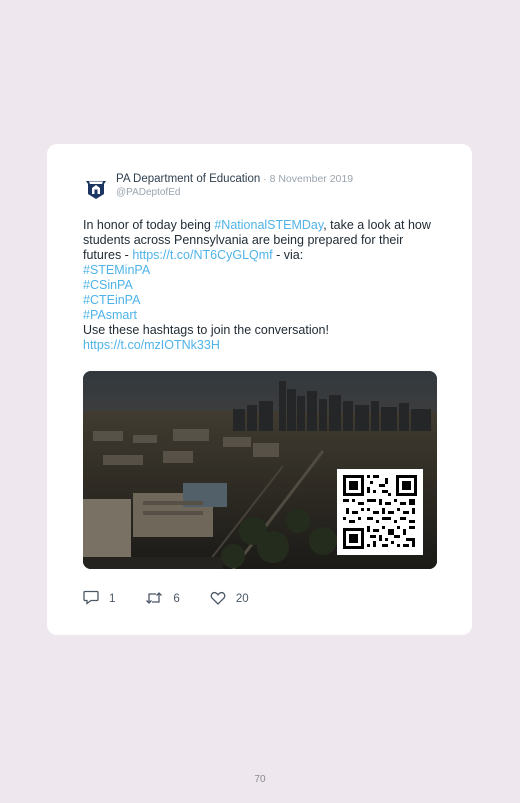  I want to click on hashtag-cteinpa: #CTEinPA, so click(111, 300).